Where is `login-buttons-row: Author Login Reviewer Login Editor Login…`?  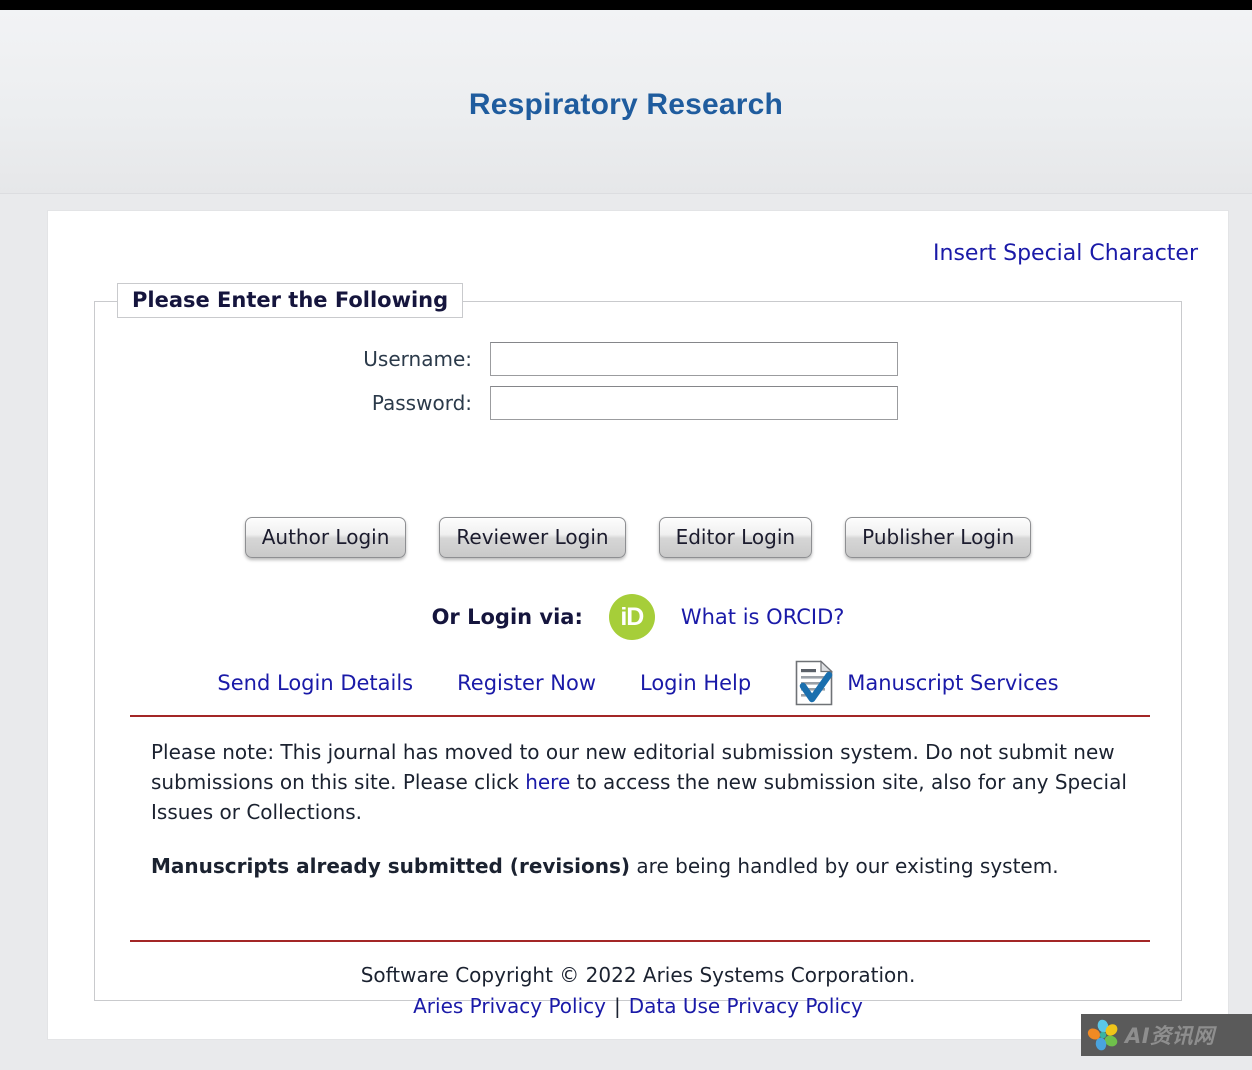 login-buttons-row: Author Login Reviewer Login Editor Login… is located at coordinates (638, 537).